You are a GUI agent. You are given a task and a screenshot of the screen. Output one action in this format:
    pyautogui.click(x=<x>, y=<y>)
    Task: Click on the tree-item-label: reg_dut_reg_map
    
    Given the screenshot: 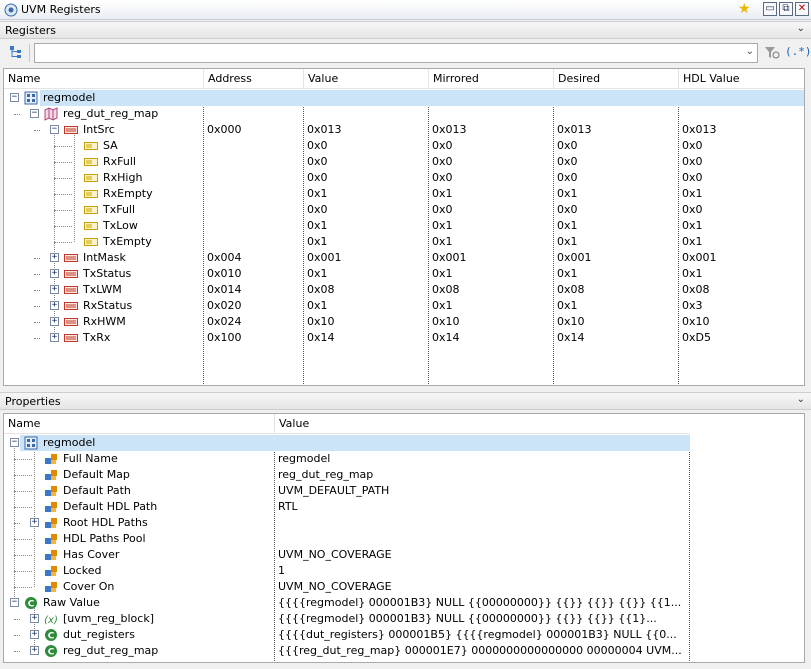 What is the action you would take?
    pyautogui.click(x=111, y=650)
    